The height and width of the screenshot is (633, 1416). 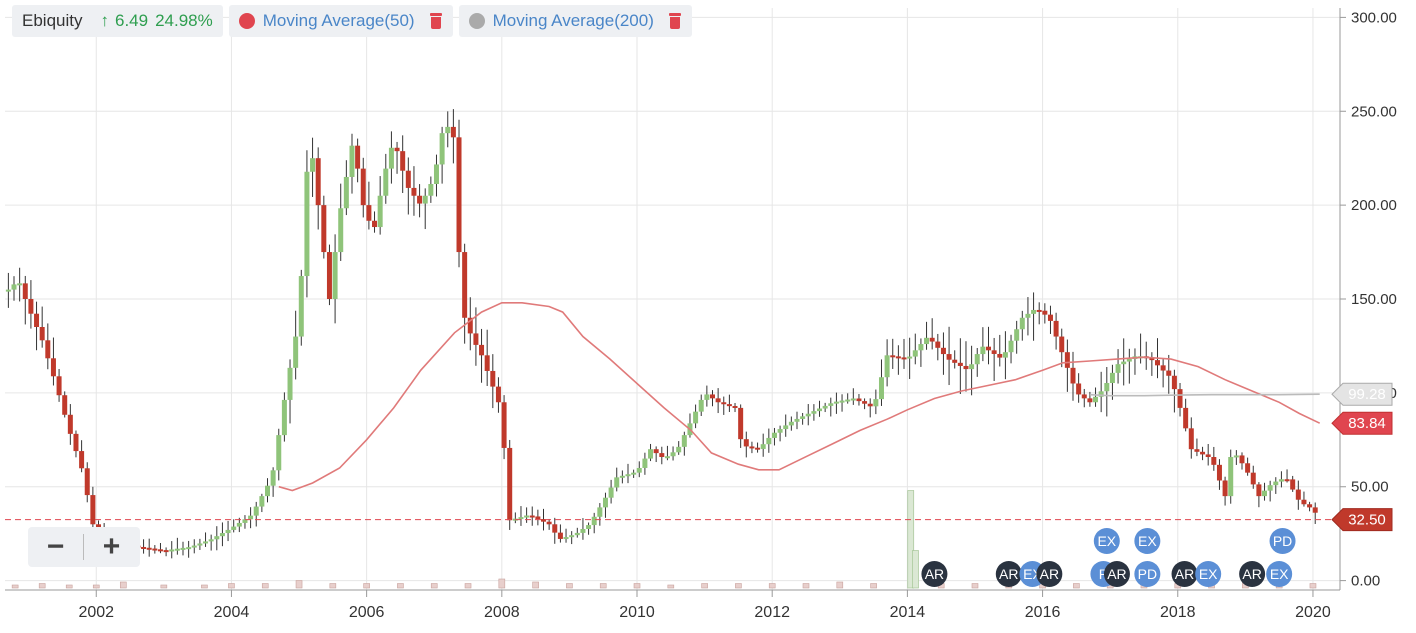 What do you see at coordinates (55, 547) in the screenshot?
I see `zoom-out-button: −` at bounding box center [55, 547].